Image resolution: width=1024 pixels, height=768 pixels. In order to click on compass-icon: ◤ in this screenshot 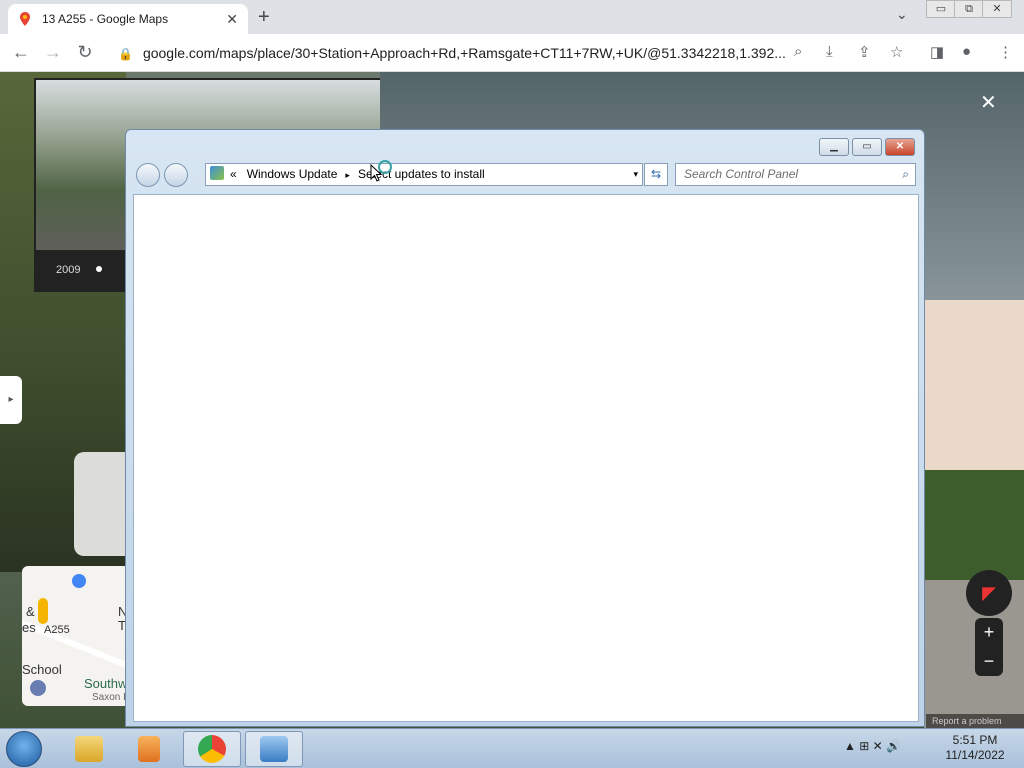, I will do `click(989, 593)`.